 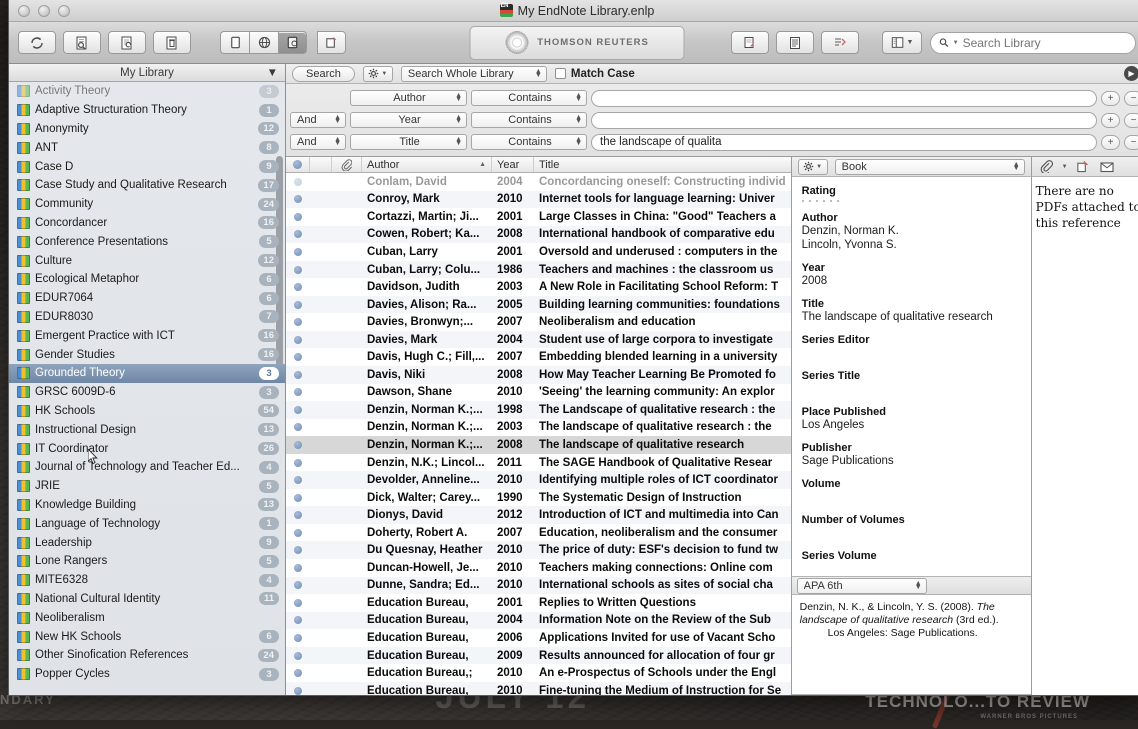 What do you see at coordinates (82, 42) in the screenshot?
I see `online-search-button` at bounding box center [82, 42].